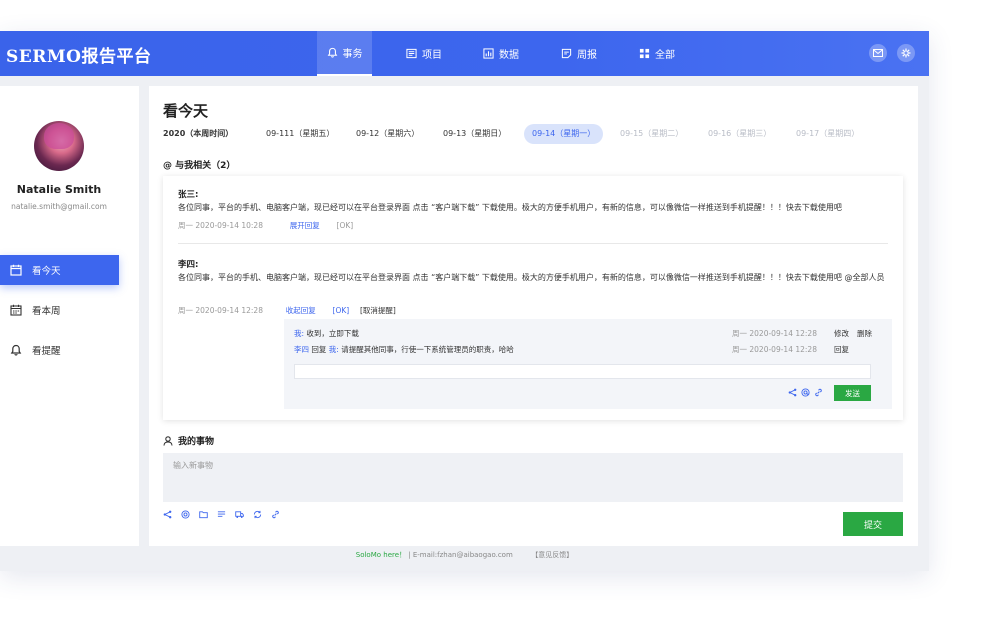 The height and width of the screenshot is (626, 983). I want to click on report-icon, so click(566, 53).